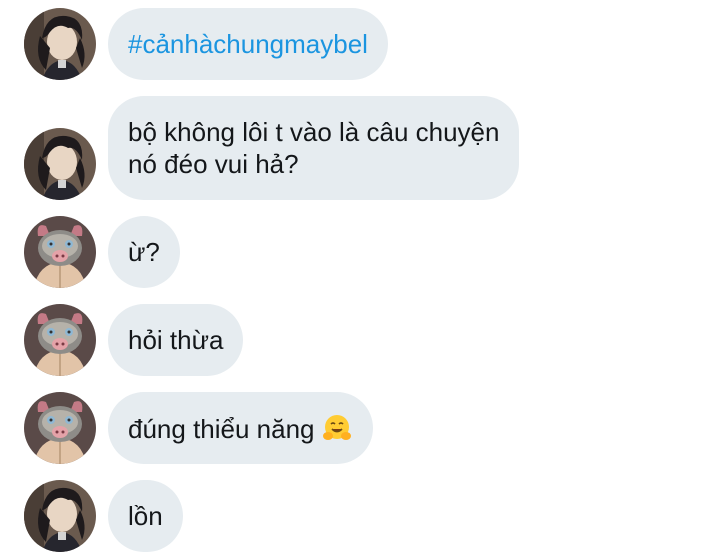 This screenshot has height=554, width=720. I want to click on message-bubble: hỏi thừa, so click(176, 340).